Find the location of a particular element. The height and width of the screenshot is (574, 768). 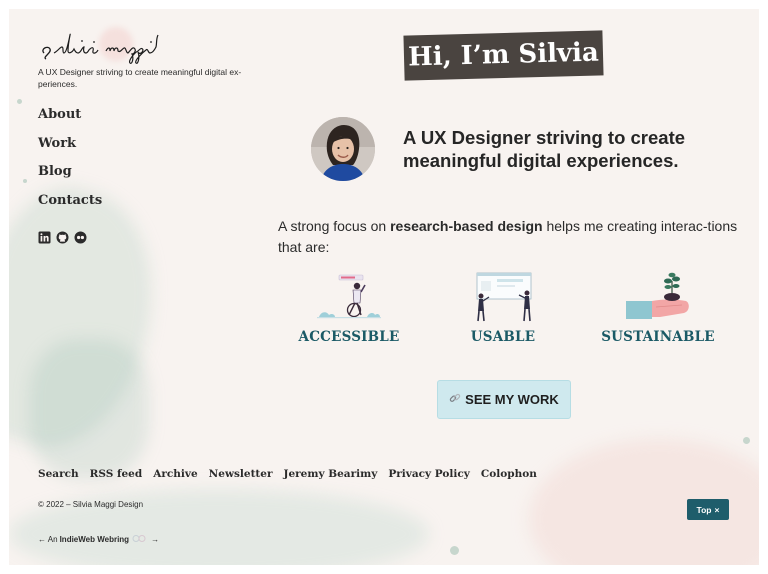

feature-label-usable: USABLE is located at coordinates (503, 337).